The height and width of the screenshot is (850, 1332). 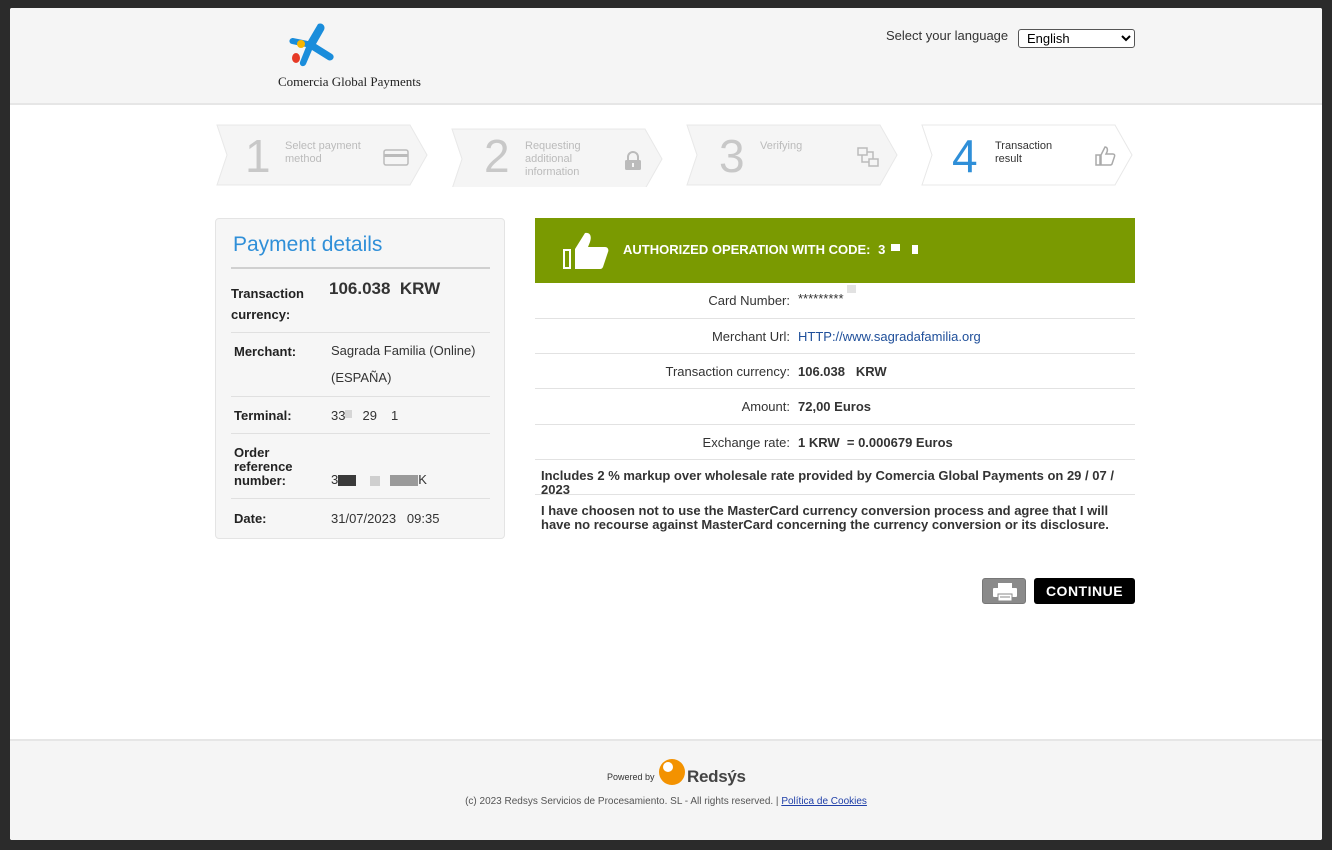 I want to click on terminal-label: Terminal:, so click(x=263, y=415).